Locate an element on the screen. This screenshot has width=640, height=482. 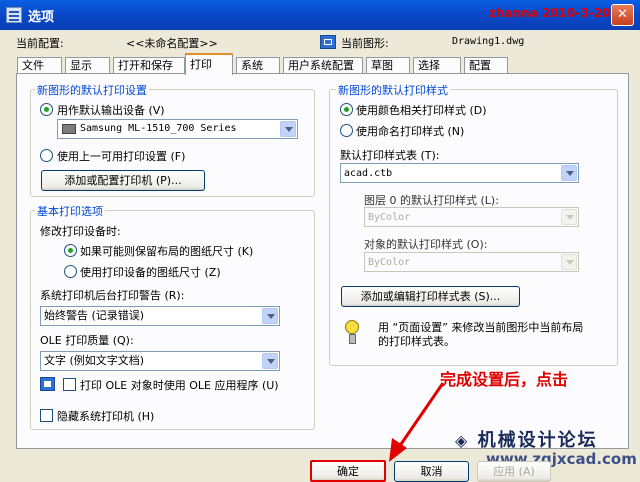
options-window-icon is located at coordinates (14, 15).